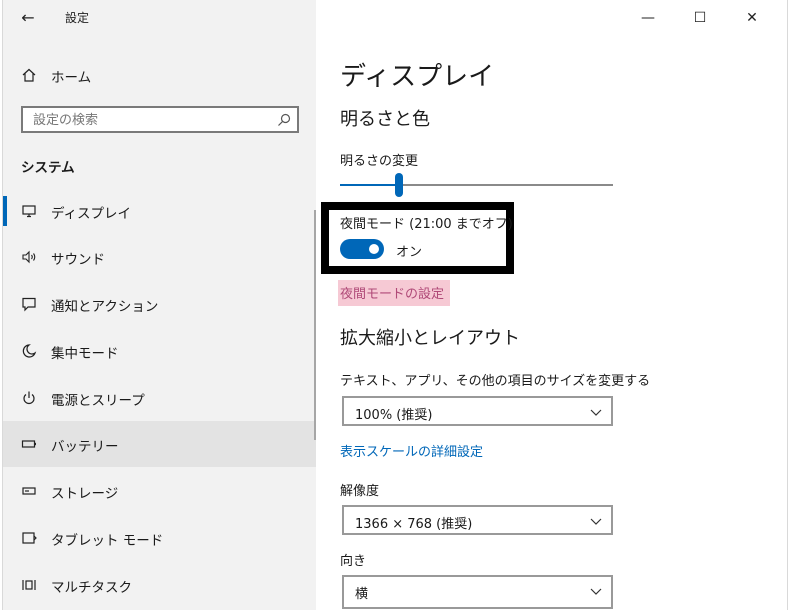 This screenshot has width=800, height=610. I want to click on night-mode-label: 夜間モード (21:00 までオフ), so click(426, 224).